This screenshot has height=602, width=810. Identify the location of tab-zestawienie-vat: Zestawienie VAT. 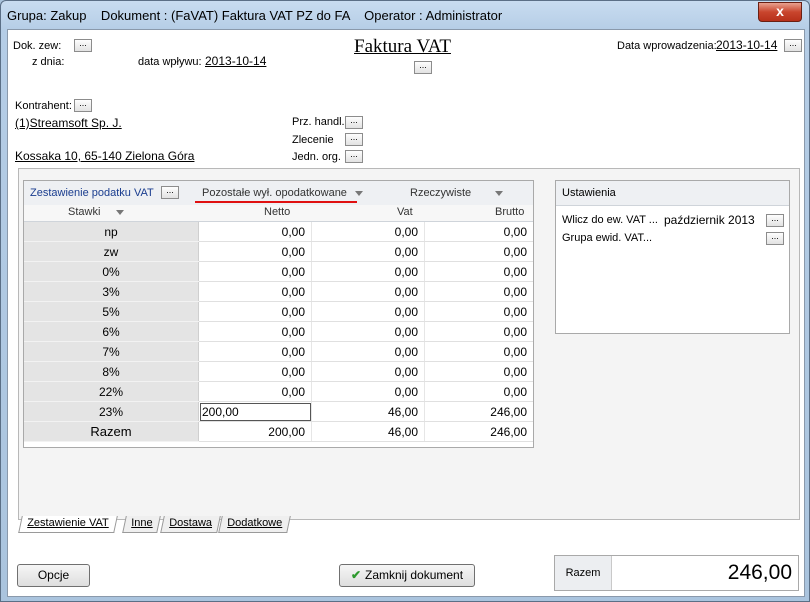
(68, 524).